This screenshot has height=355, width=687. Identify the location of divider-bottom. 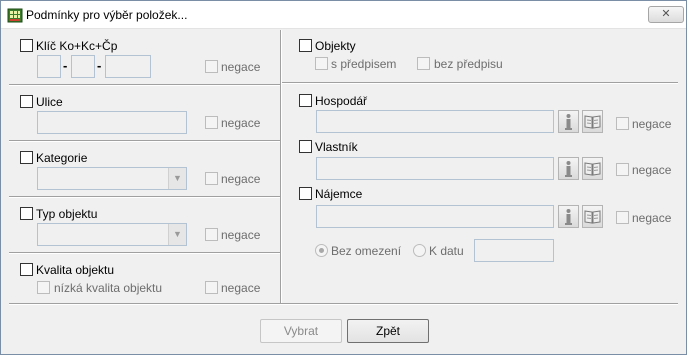
(343, 304).